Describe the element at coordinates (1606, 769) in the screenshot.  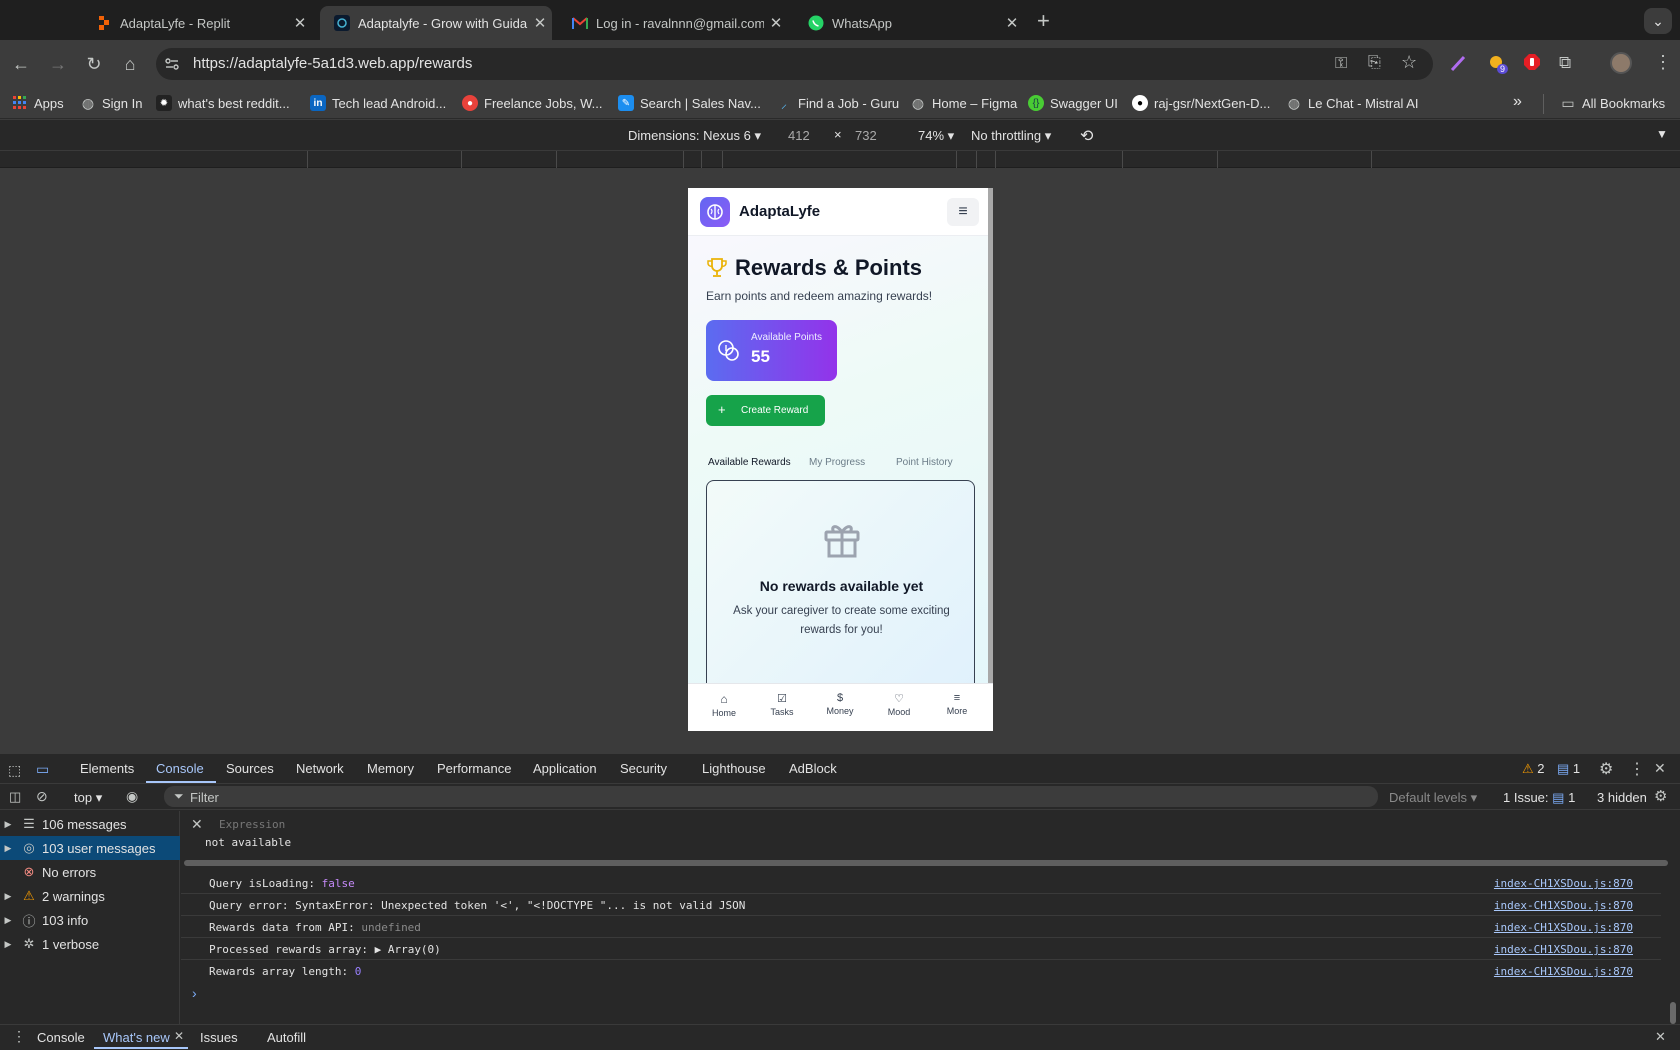
I see `settings-gear-icon: ⚙` at that location.